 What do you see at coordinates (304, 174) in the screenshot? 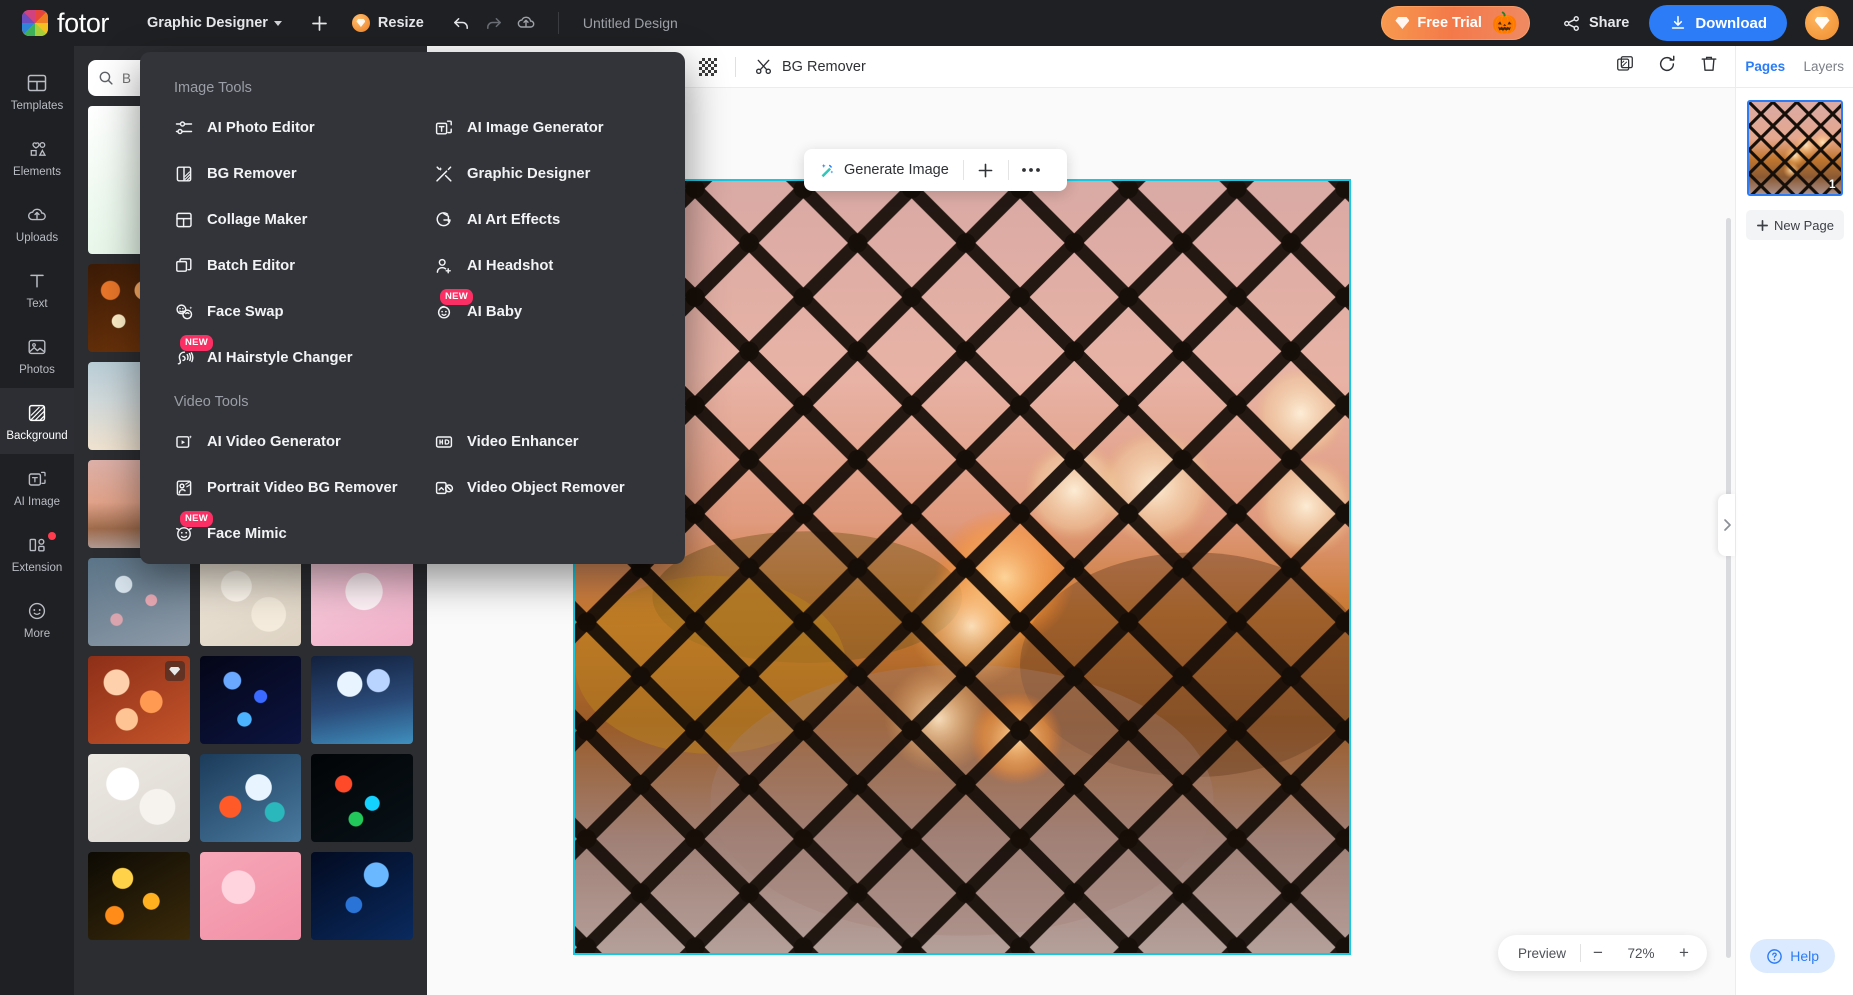
I see `menu-item-bg-remover: BG Remover` at bounding box center [304, 174].